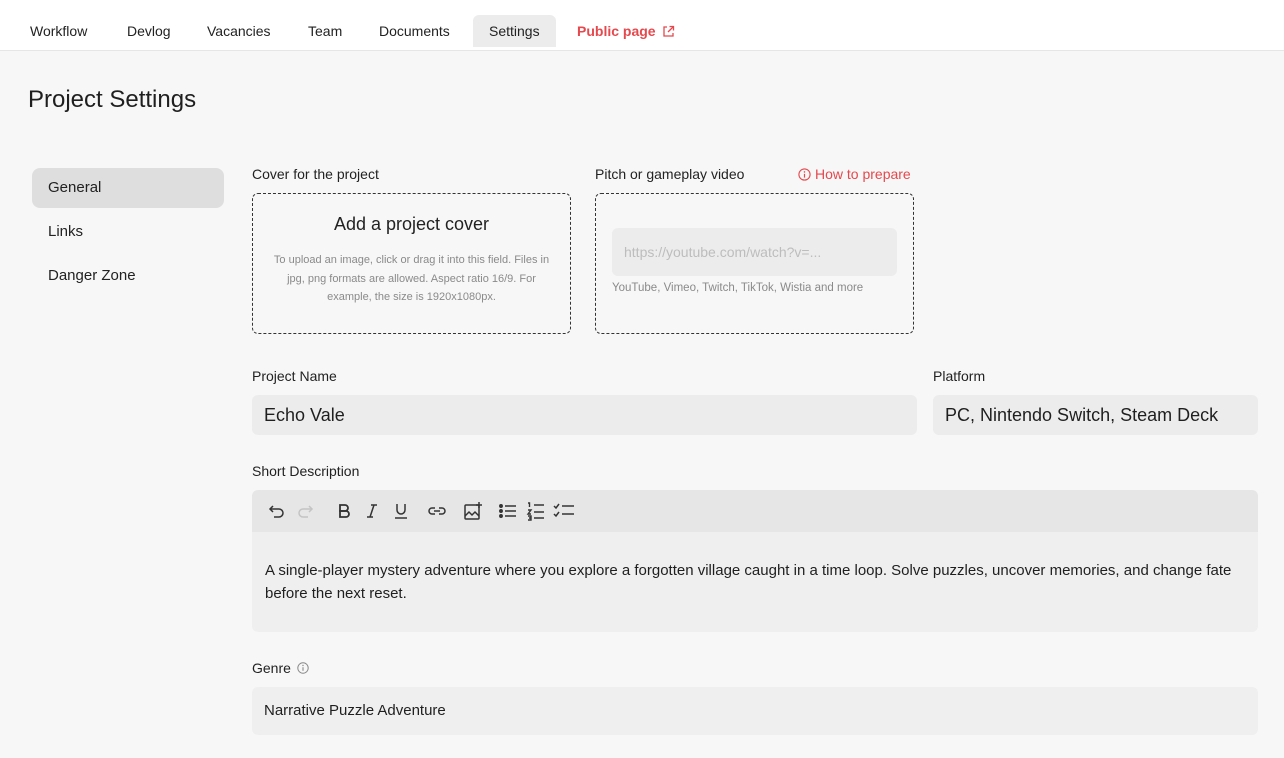 The height and width of the screenshot is (758, 1284). What do you see at coordinates (239, 31) in the screenshot?
I see `tab-vacancies: Vacancies` at bounding box center [239, 31].